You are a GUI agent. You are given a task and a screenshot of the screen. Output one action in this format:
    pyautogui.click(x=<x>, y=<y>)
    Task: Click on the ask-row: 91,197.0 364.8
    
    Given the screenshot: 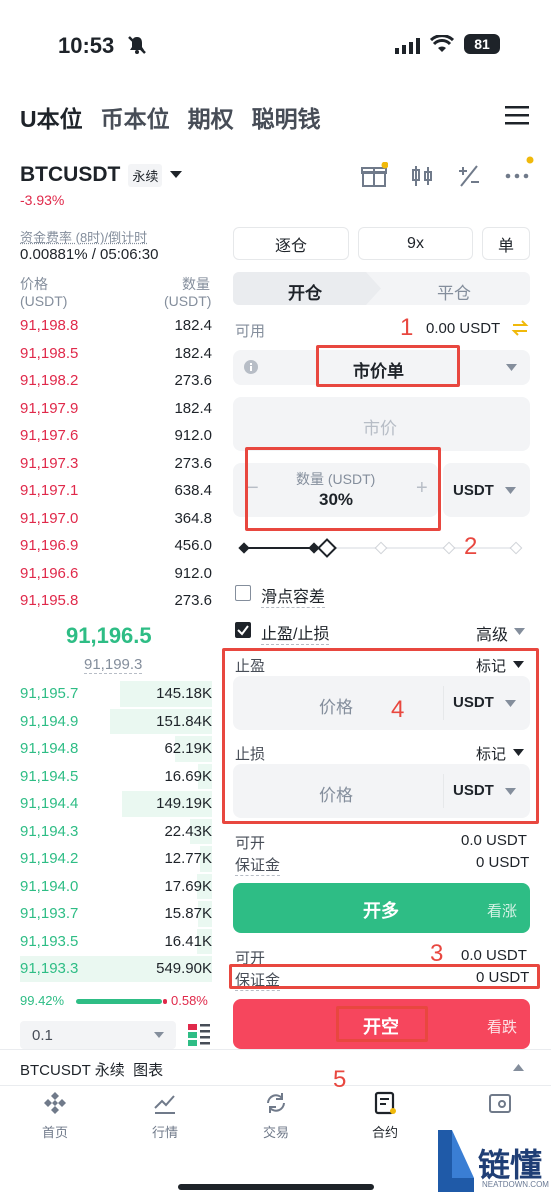 What is the action you would take?
    pyautogui.click(x=116, y=518)
    